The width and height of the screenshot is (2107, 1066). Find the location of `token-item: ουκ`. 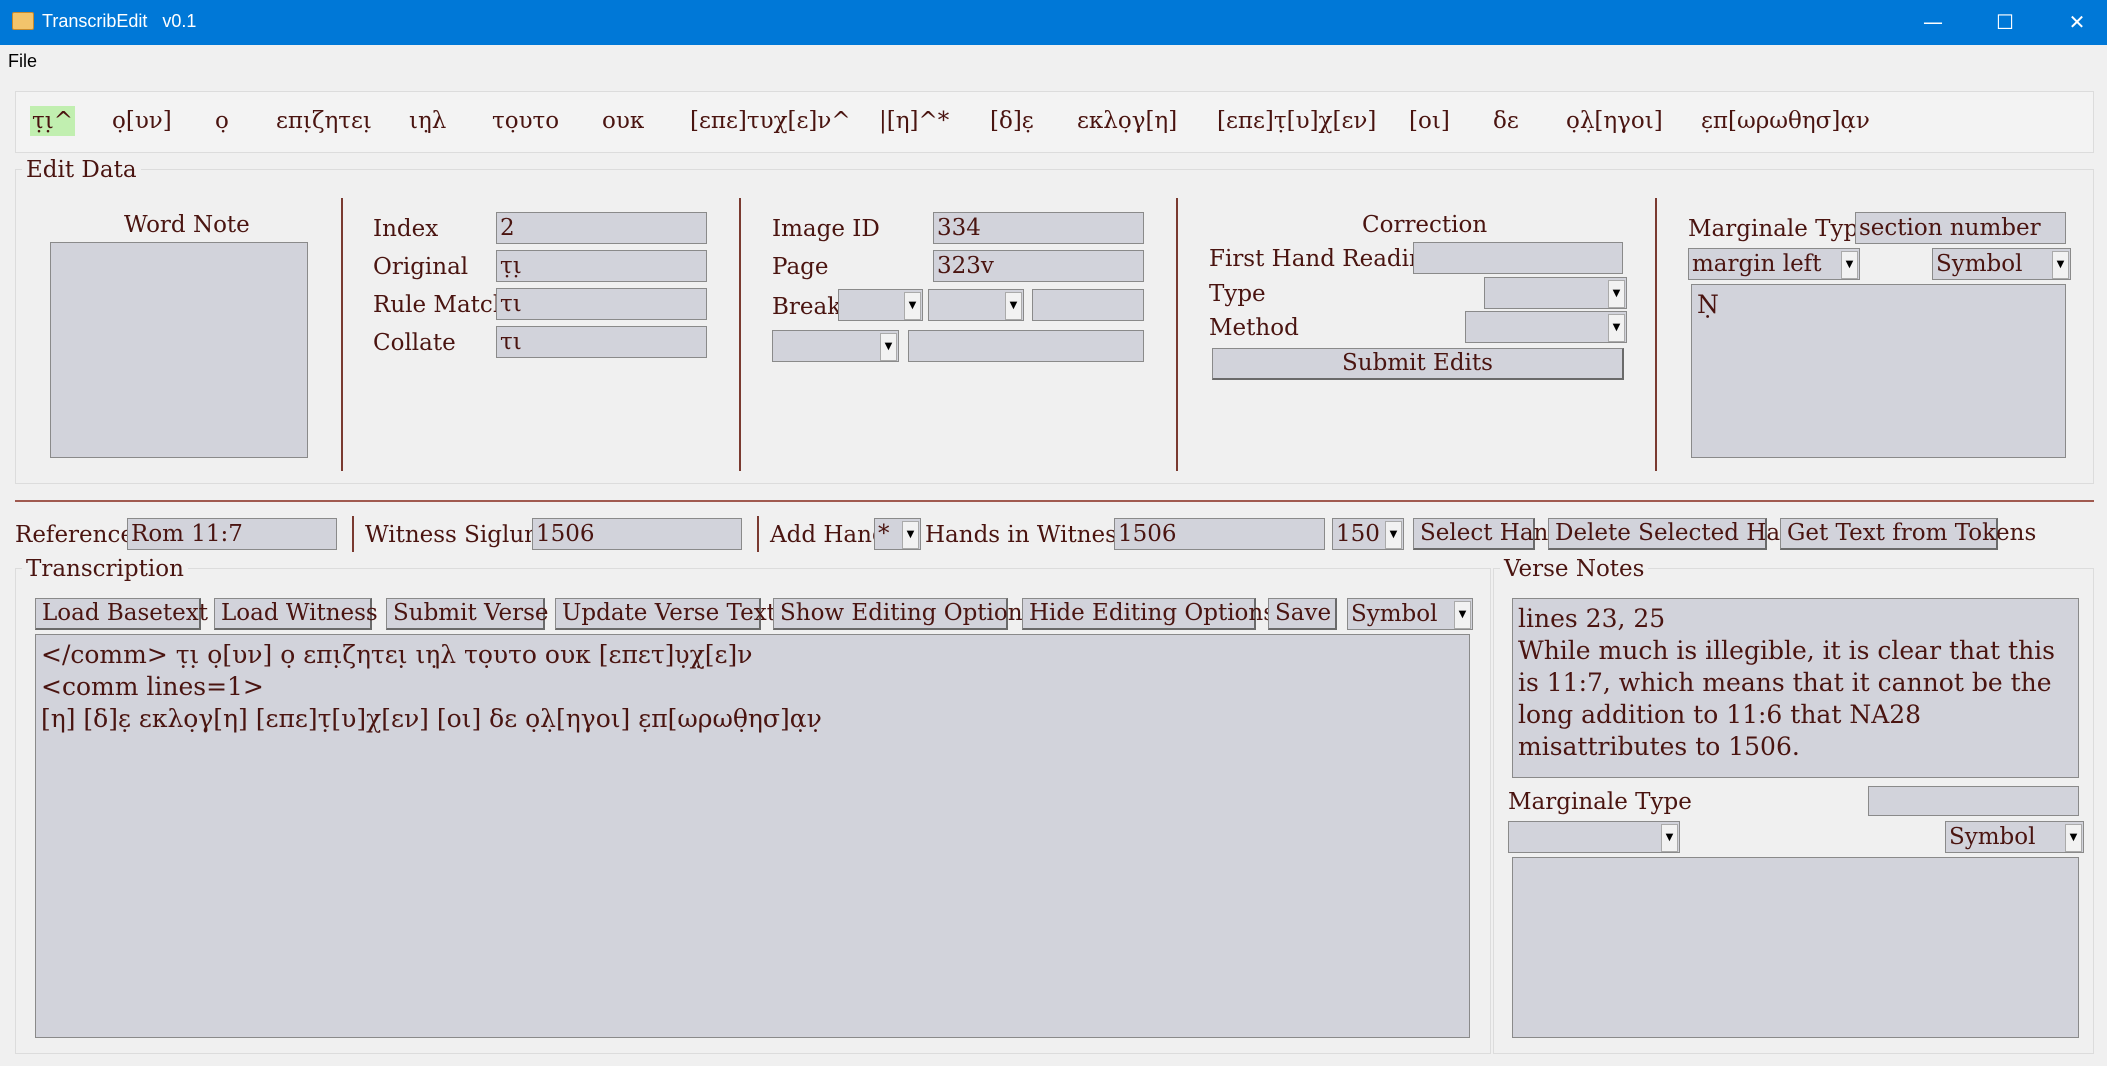

token-item: ουκ is located at coordinates (623, 121).